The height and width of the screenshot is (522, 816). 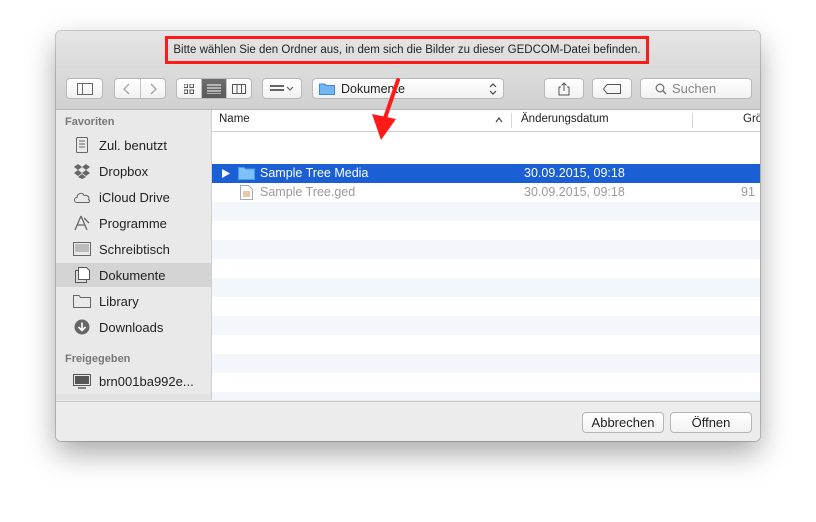 I want to click on cancel-button: Abbrechen, so click(x=623, y=422).